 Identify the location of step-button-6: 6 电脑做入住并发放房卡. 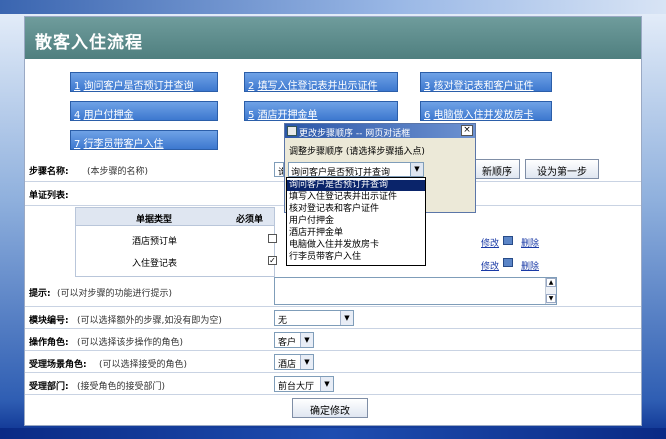
(486, 111).